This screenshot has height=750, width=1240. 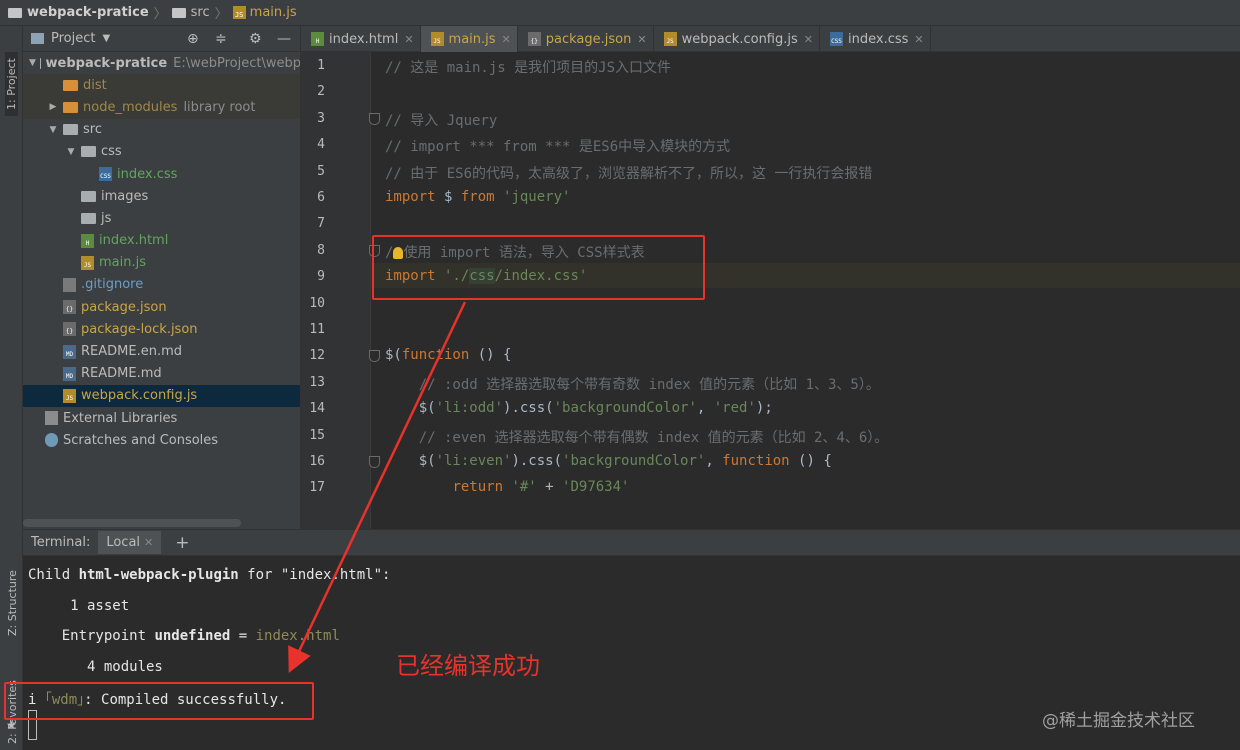 I want to click on line-number: 6, so click(x=321, y=197).